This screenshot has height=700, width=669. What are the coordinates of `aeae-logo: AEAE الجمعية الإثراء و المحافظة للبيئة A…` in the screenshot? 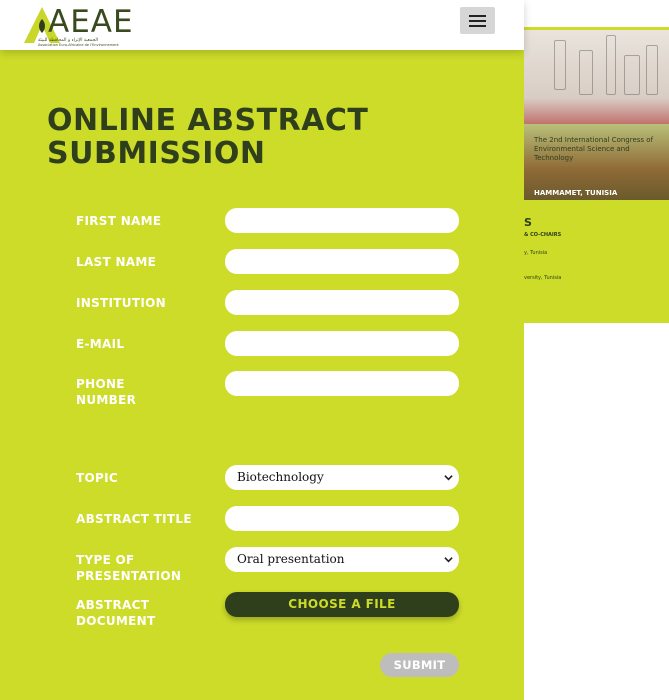 It's located at (77, 26).